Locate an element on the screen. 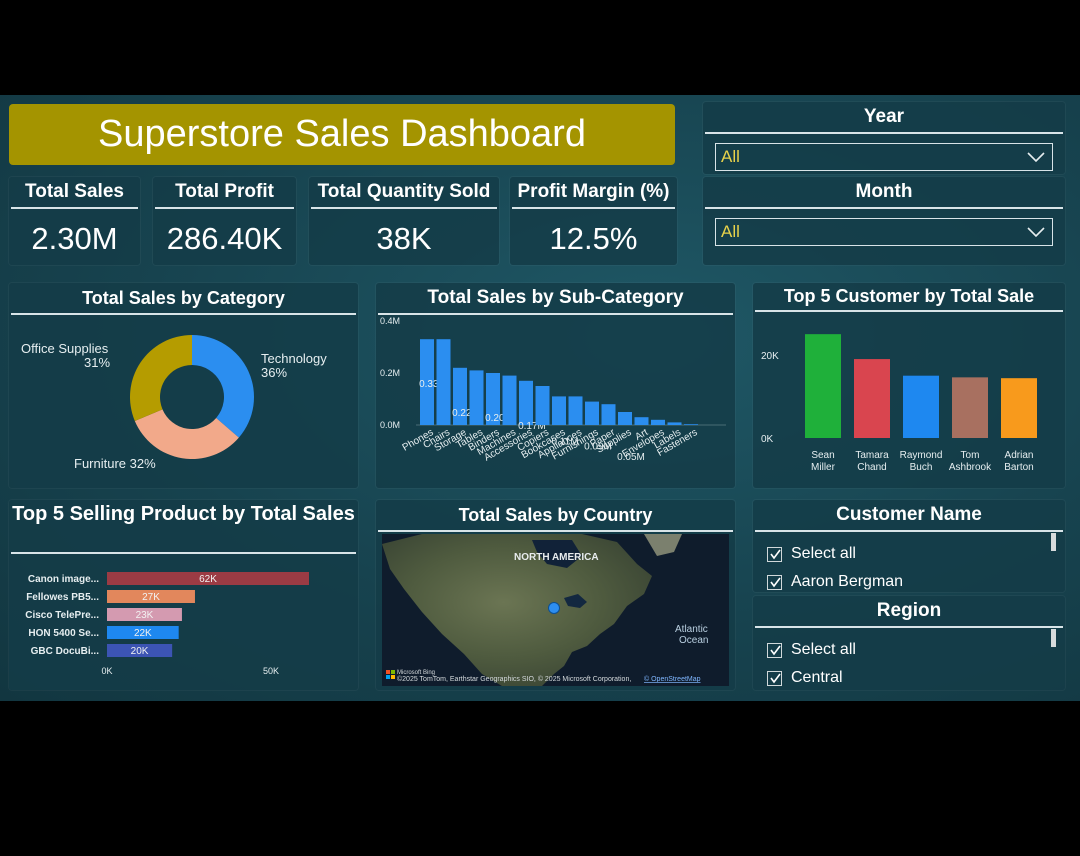 Image resolution: width=1080 pixels, height=856 pixels. year-dropdown-value: All is located at coordinates (730, 156).